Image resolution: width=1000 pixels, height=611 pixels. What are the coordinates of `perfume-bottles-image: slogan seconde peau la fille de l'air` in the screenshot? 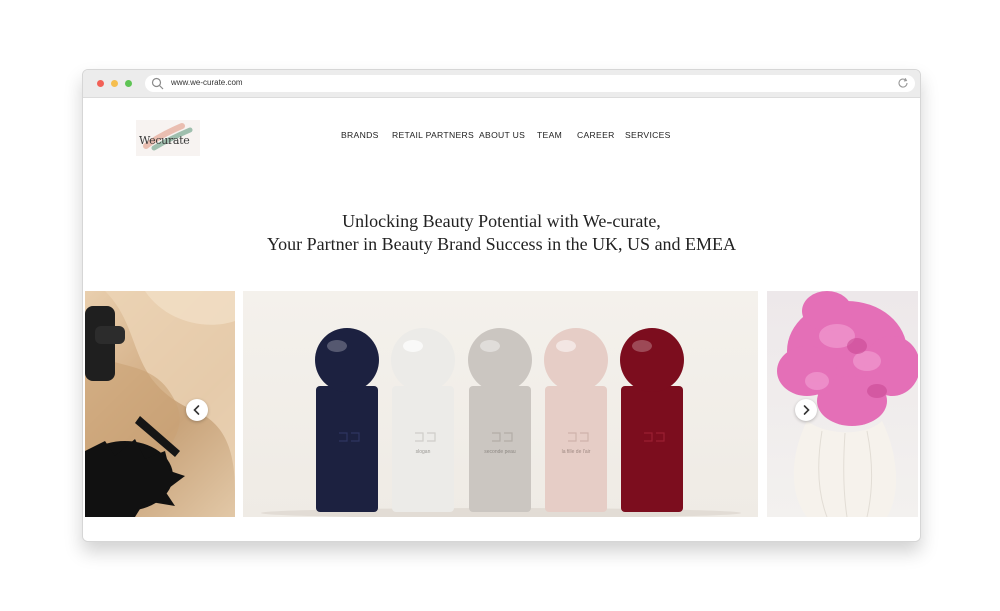 It's located at (501, 422).